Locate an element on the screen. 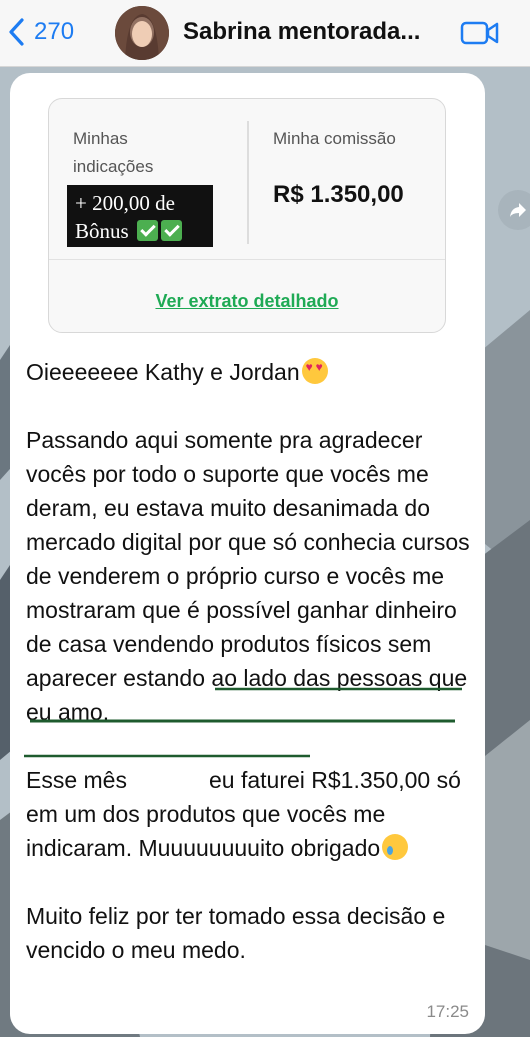  paragraph-2-start: Esse mês is located at coordinates (76, 780).